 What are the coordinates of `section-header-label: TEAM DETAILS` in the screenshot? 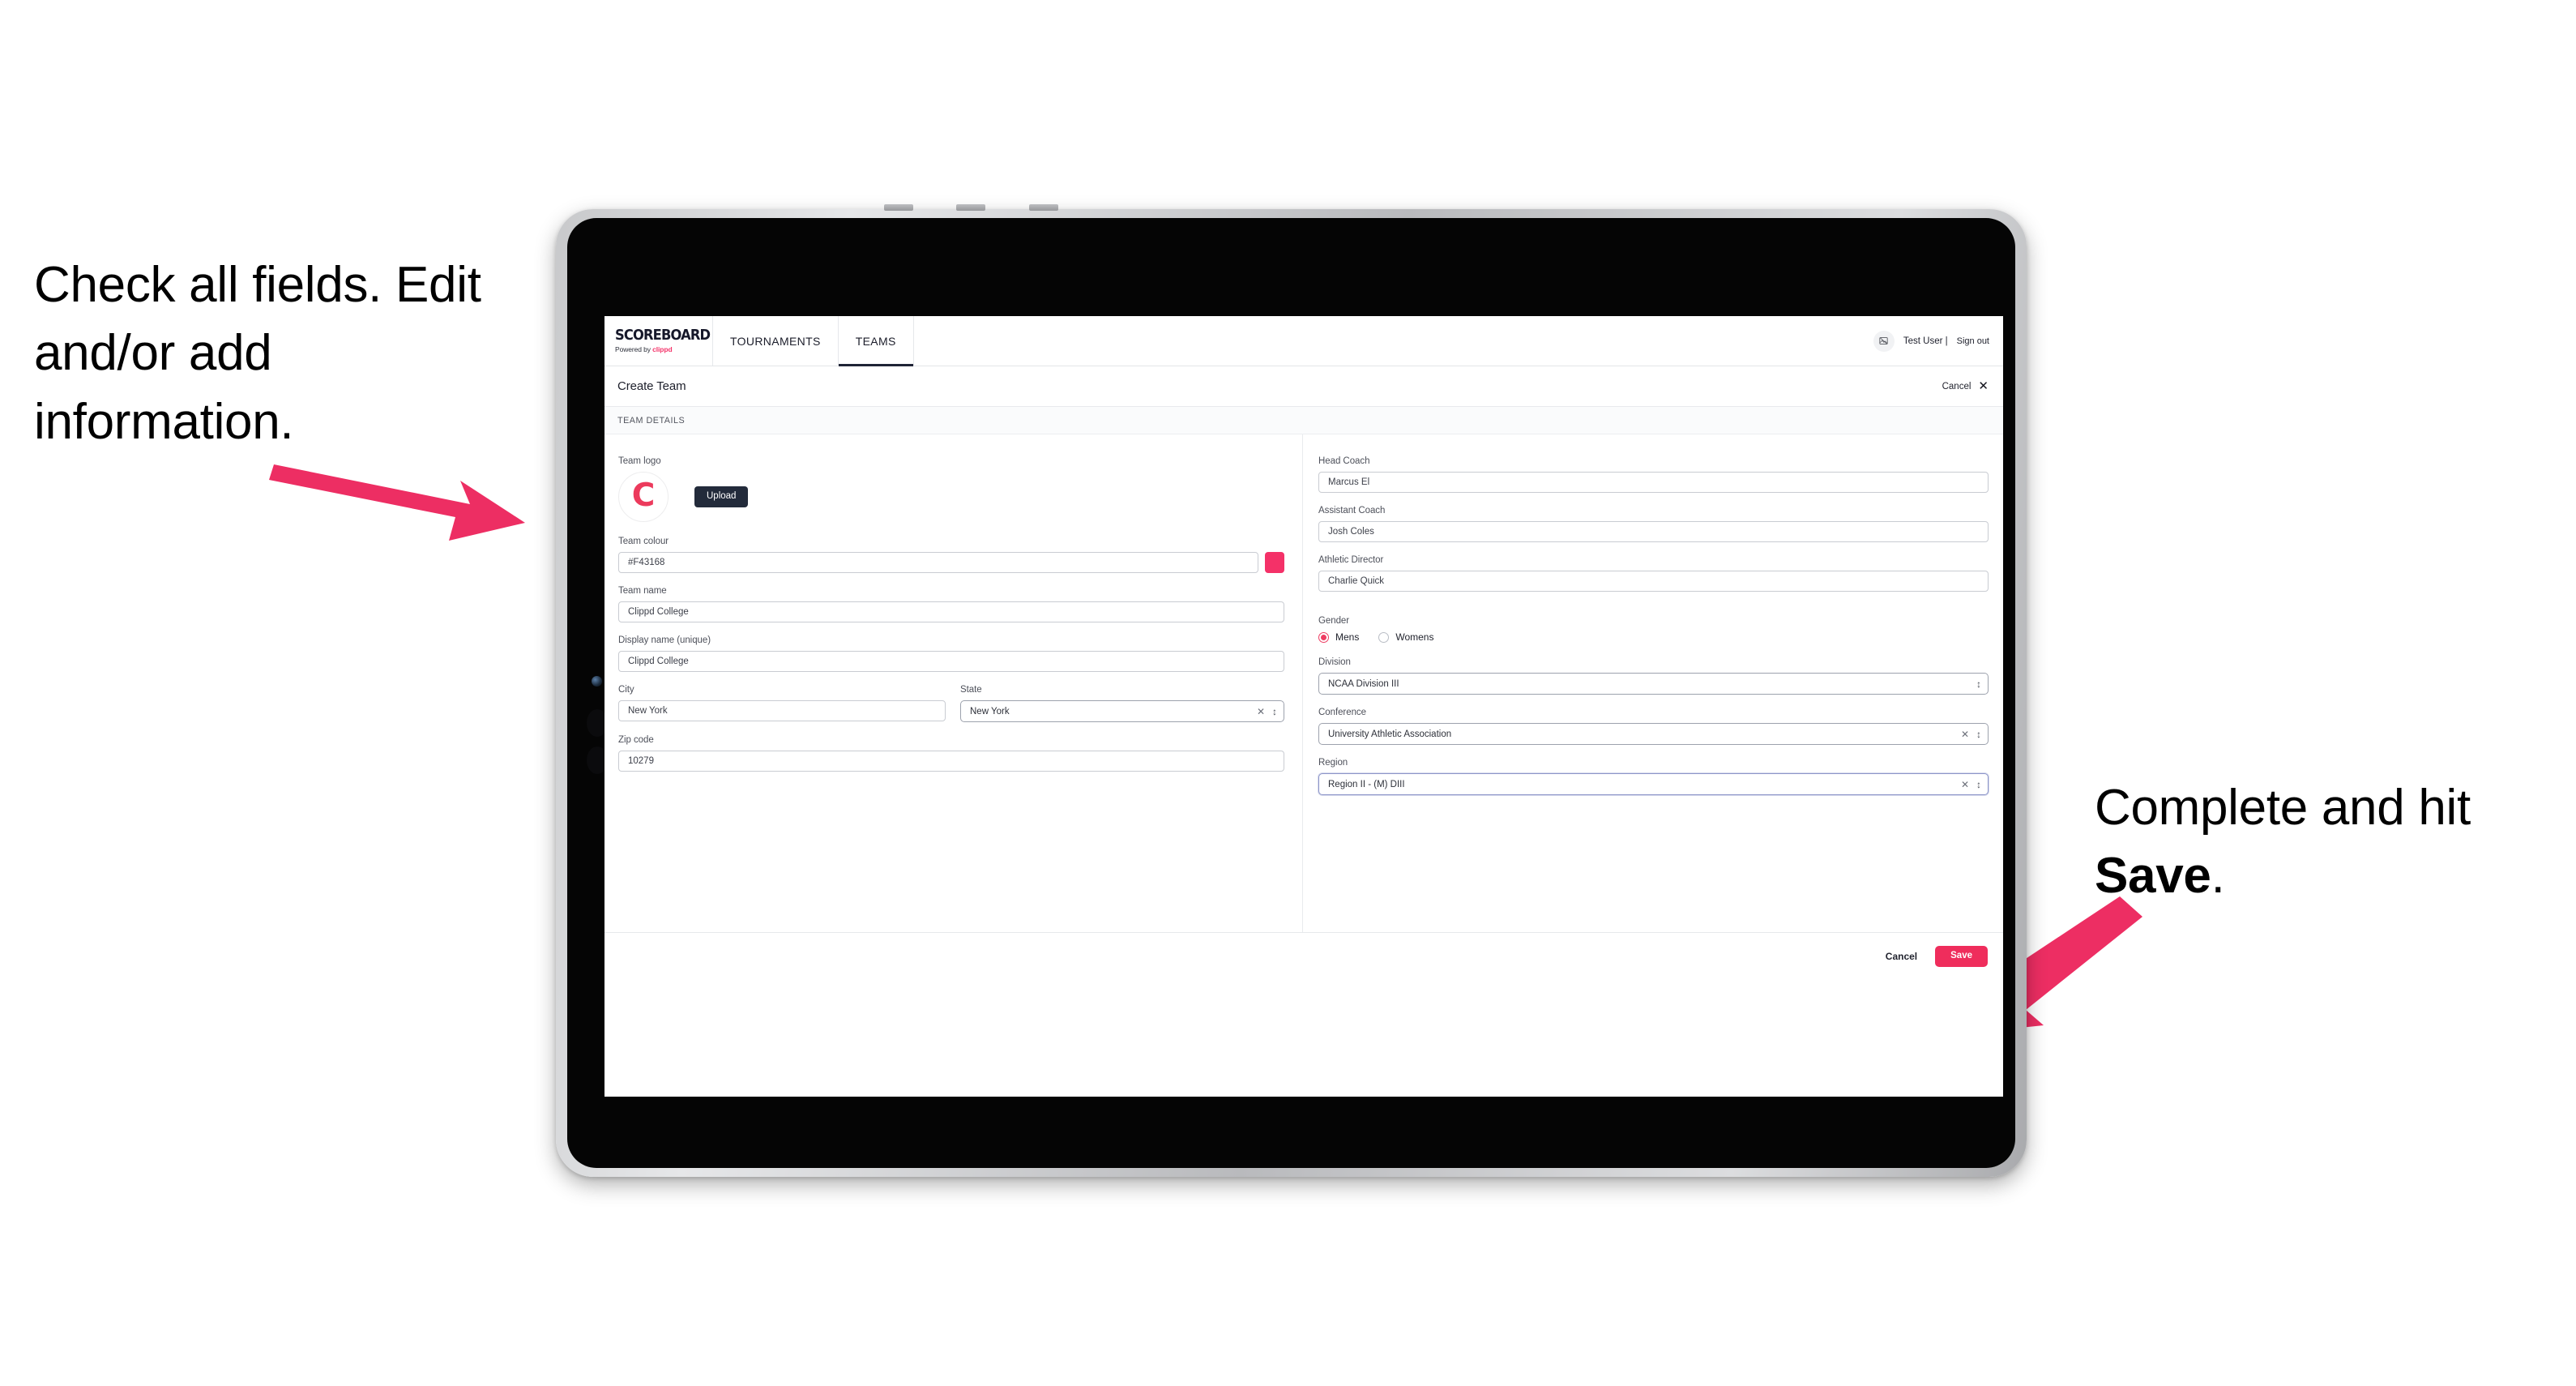 It's located at (651, 420).